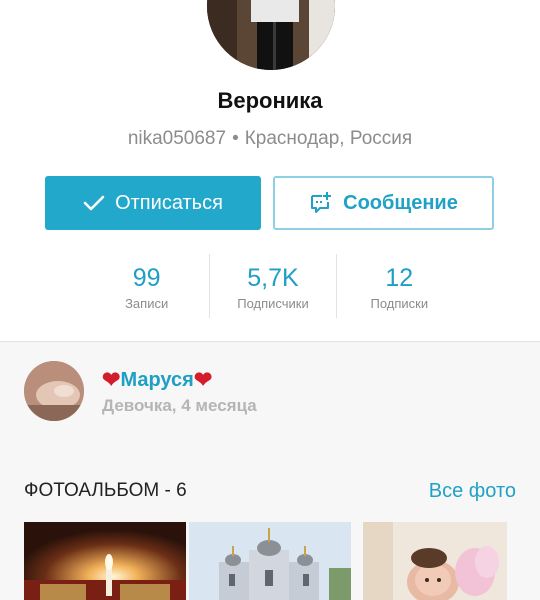  I want to click on stat-value: 12, so click(399, 278).